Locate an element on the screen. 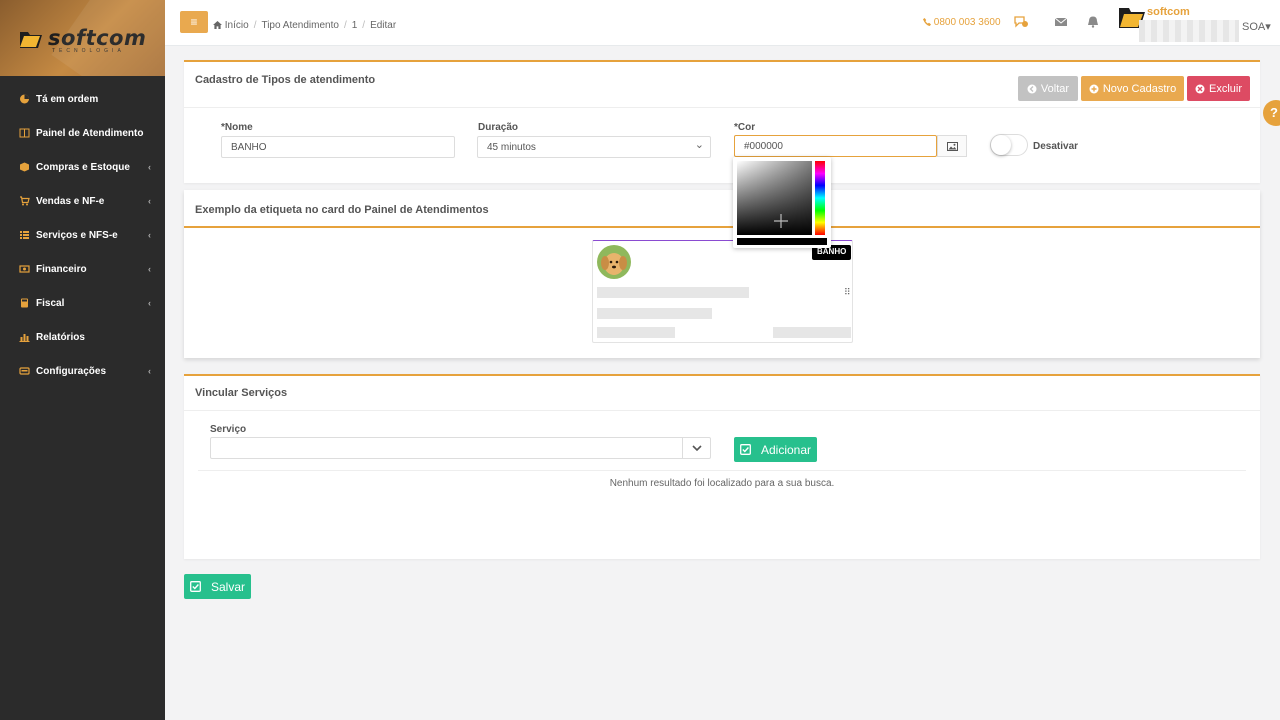 This screenshot has height=720, width=1280. money-icon is located at coordinates (24, 269).